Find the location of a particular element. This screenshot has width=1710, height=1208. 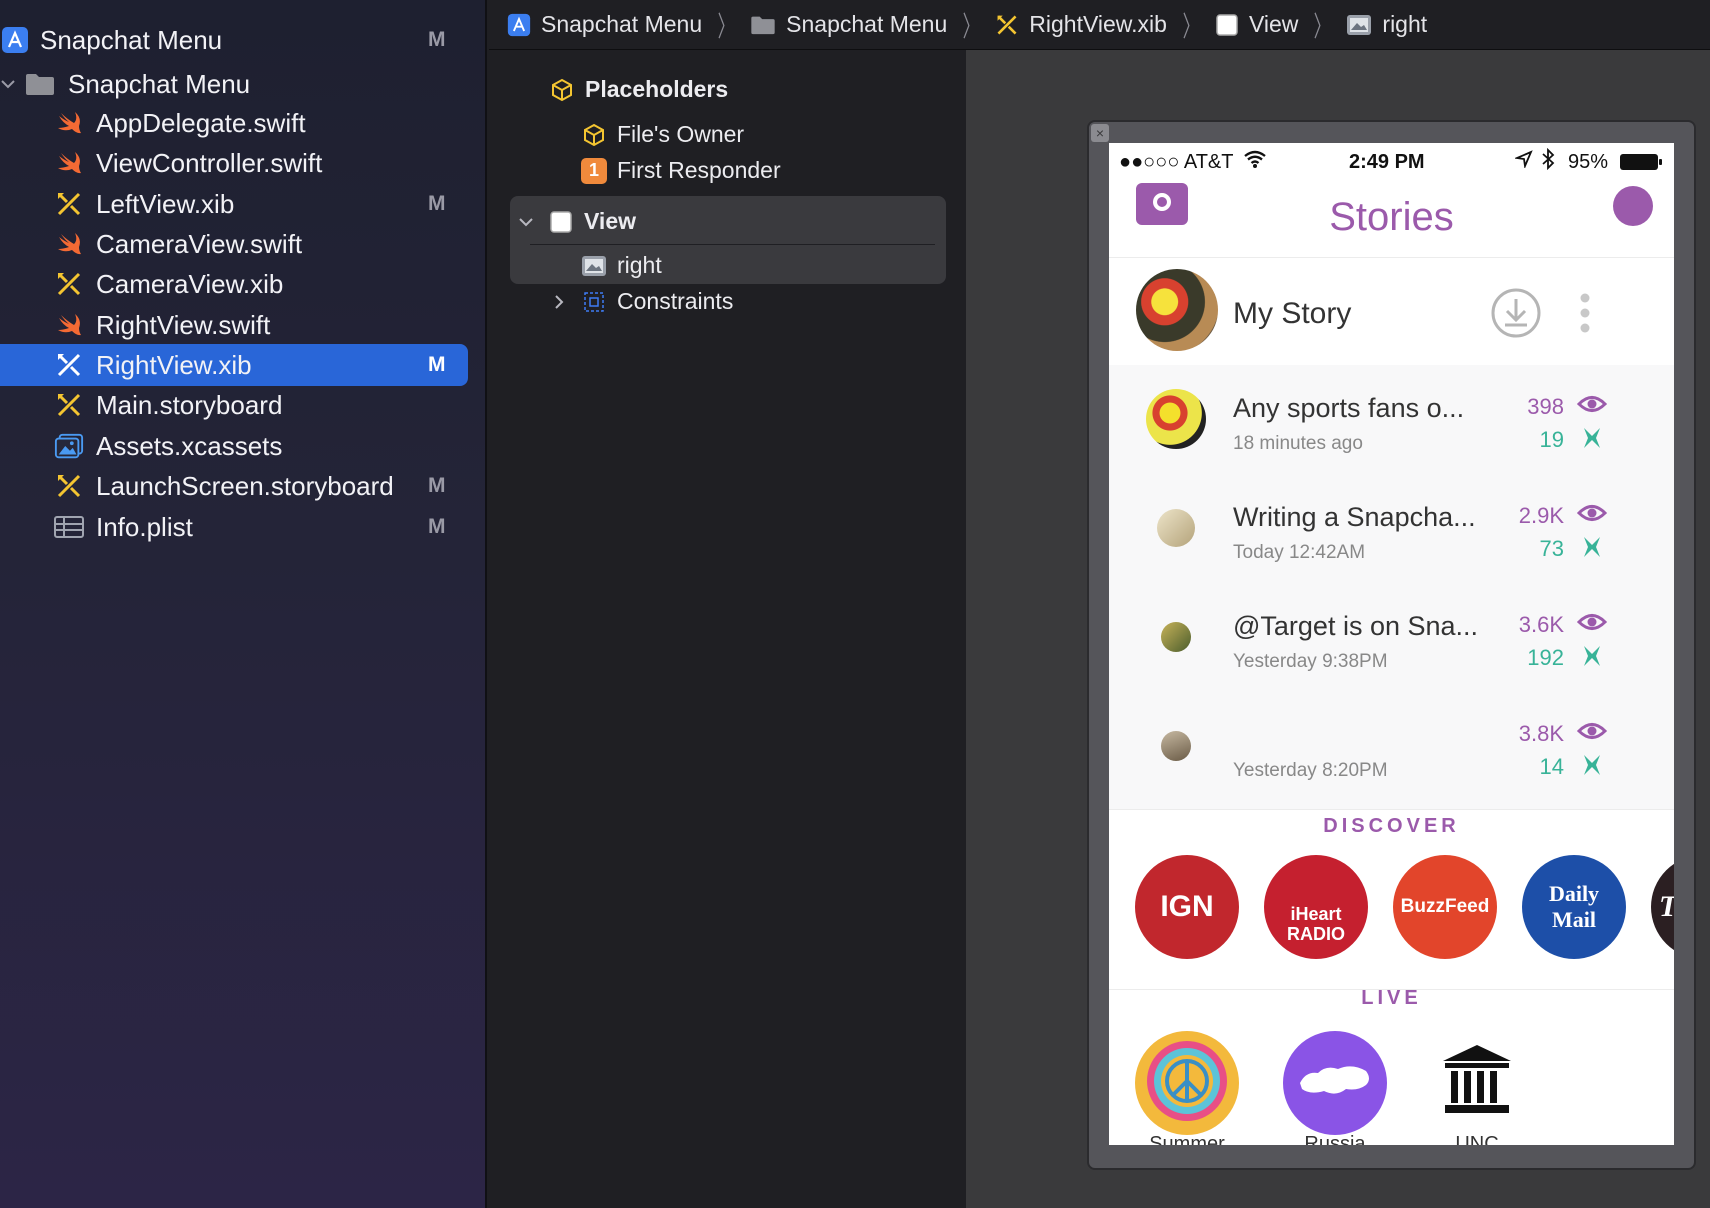

nav-file-row: Info.plist M is located at coordinates (234, 527).